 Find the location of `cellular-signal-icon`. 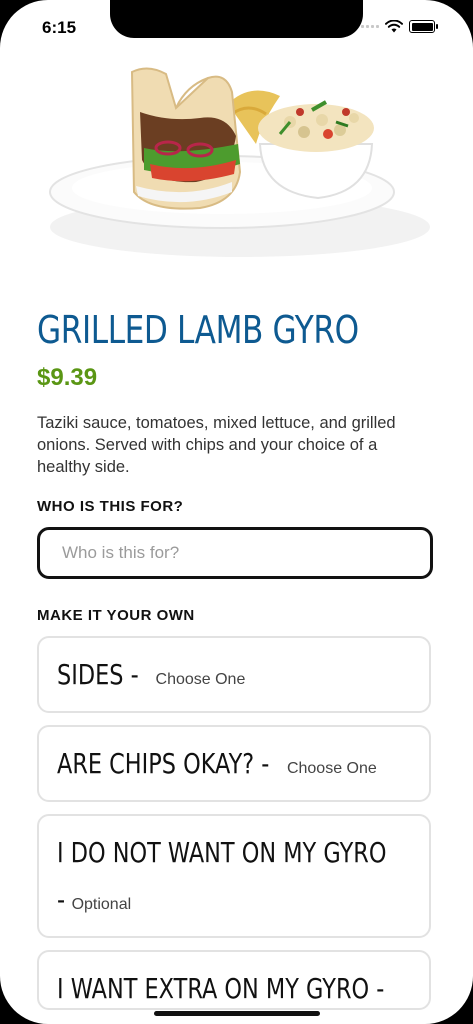

cellular-signal-icon is located at coordinates (370, 26).